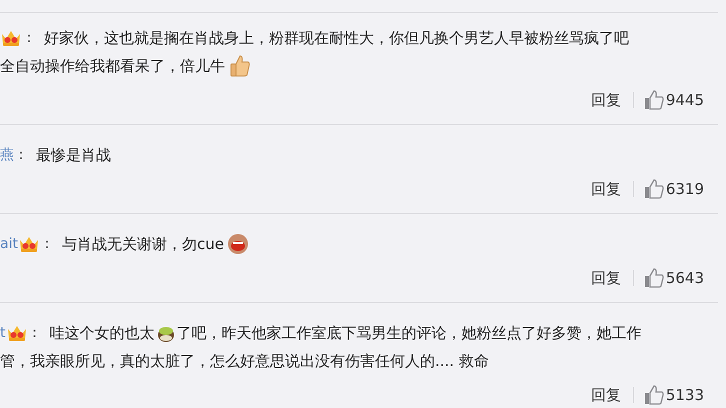 The image size is (726, 408). Describe the element at coordinates (102, 333) in the screenshot. I see `comment-text: 哇这个女的也太` at that location.